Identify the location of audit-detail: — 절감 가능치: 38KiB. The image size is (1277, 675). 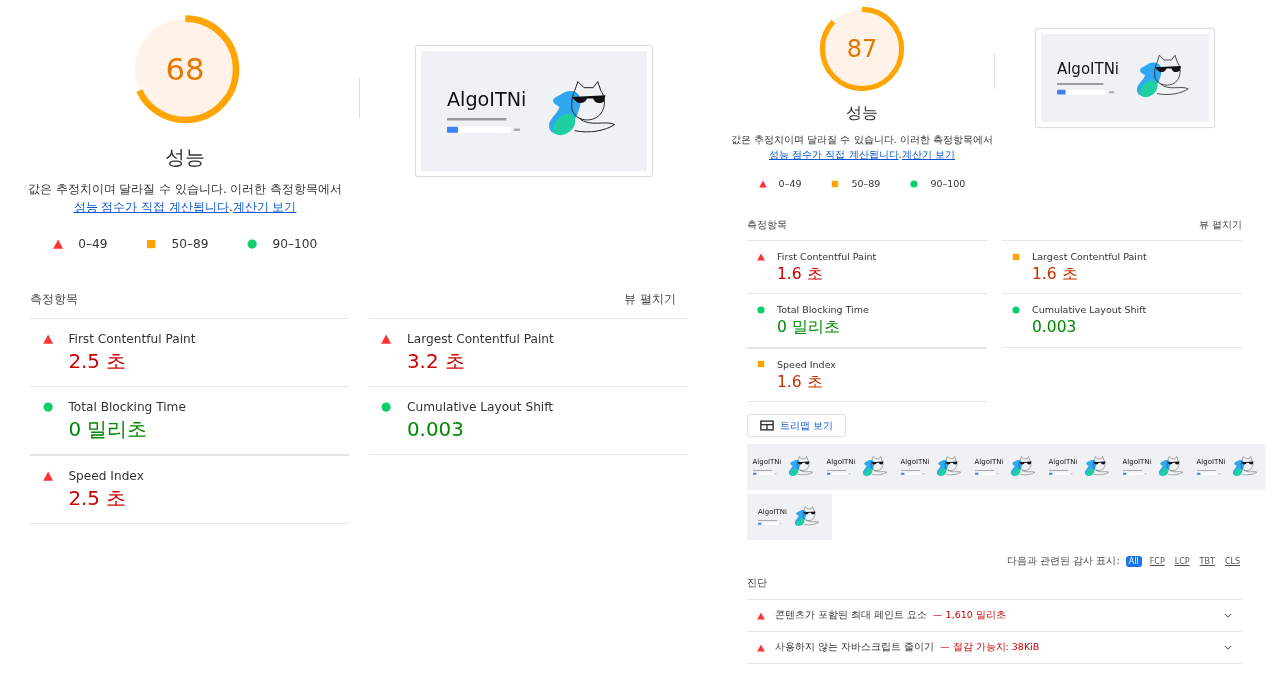
(990, 648).